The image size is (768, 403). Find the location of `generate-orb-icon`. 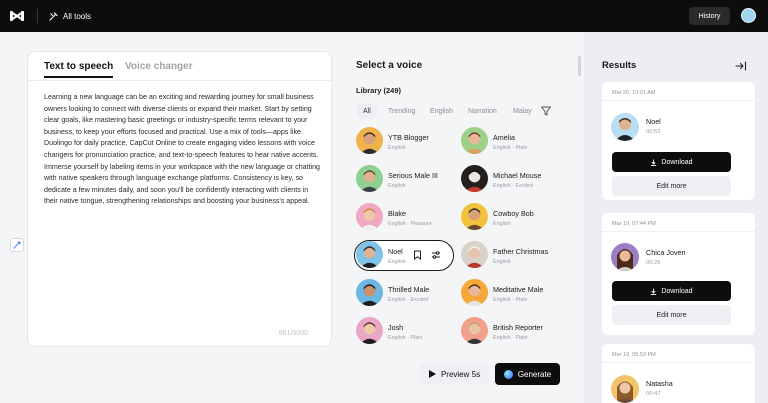

generate-orb-icon is located at coordinates (508, 374).